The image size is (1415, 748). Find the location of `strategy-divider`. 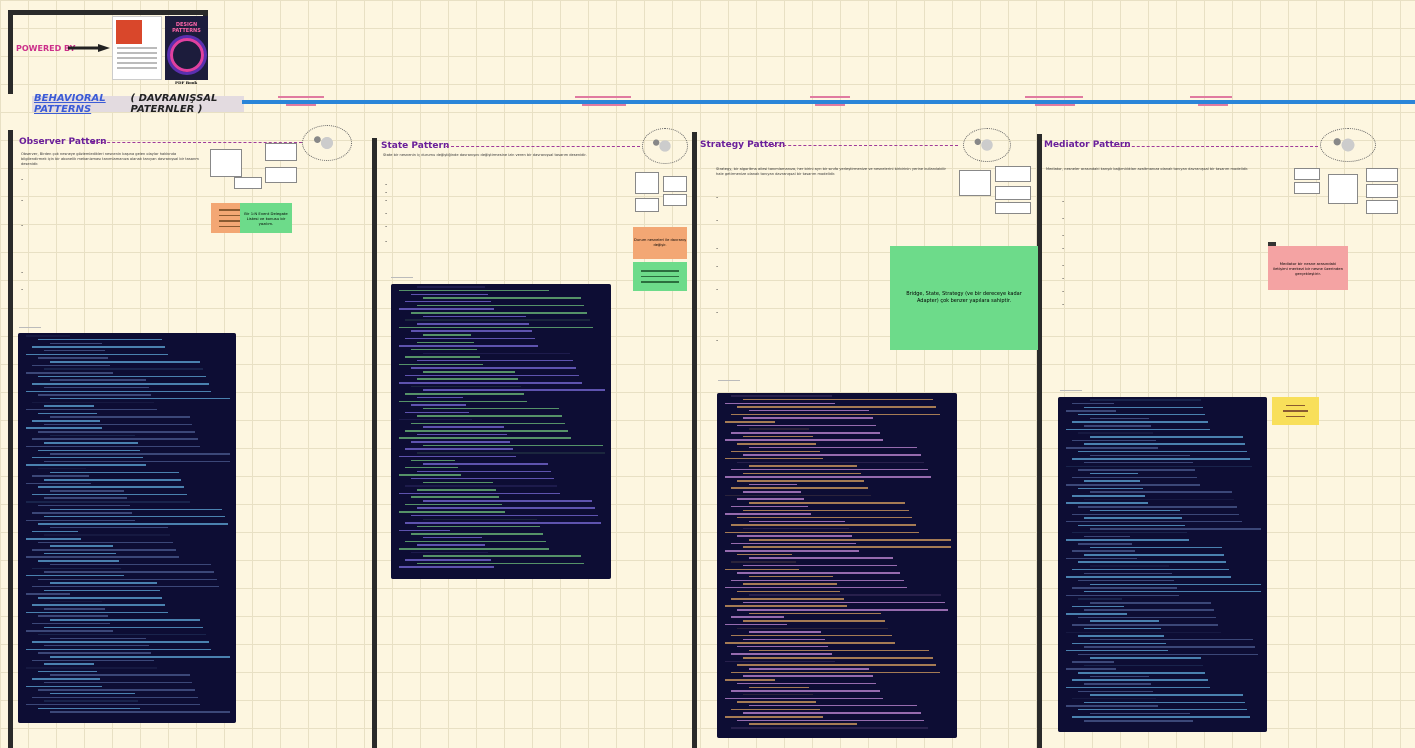

strategy-divider is located at coordinates (729, 380).